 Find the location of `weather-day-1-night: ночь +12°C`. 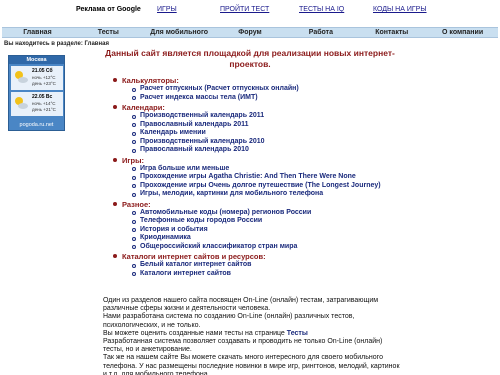

weather-day-1-night: ночь +12°C is located at coordinates (44, 77).